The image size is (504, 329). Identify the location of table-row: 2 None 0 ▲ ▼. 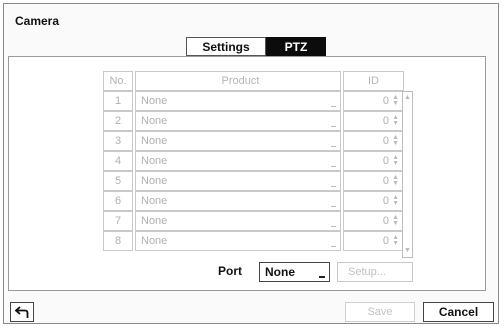
(258, 121).